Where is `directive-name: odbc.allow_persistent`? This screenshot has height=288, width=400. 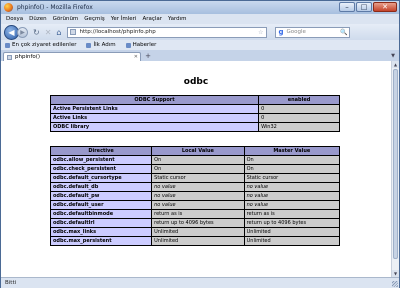
directive-name: odbc.allow_persistent is located at coordinates (101, 160).